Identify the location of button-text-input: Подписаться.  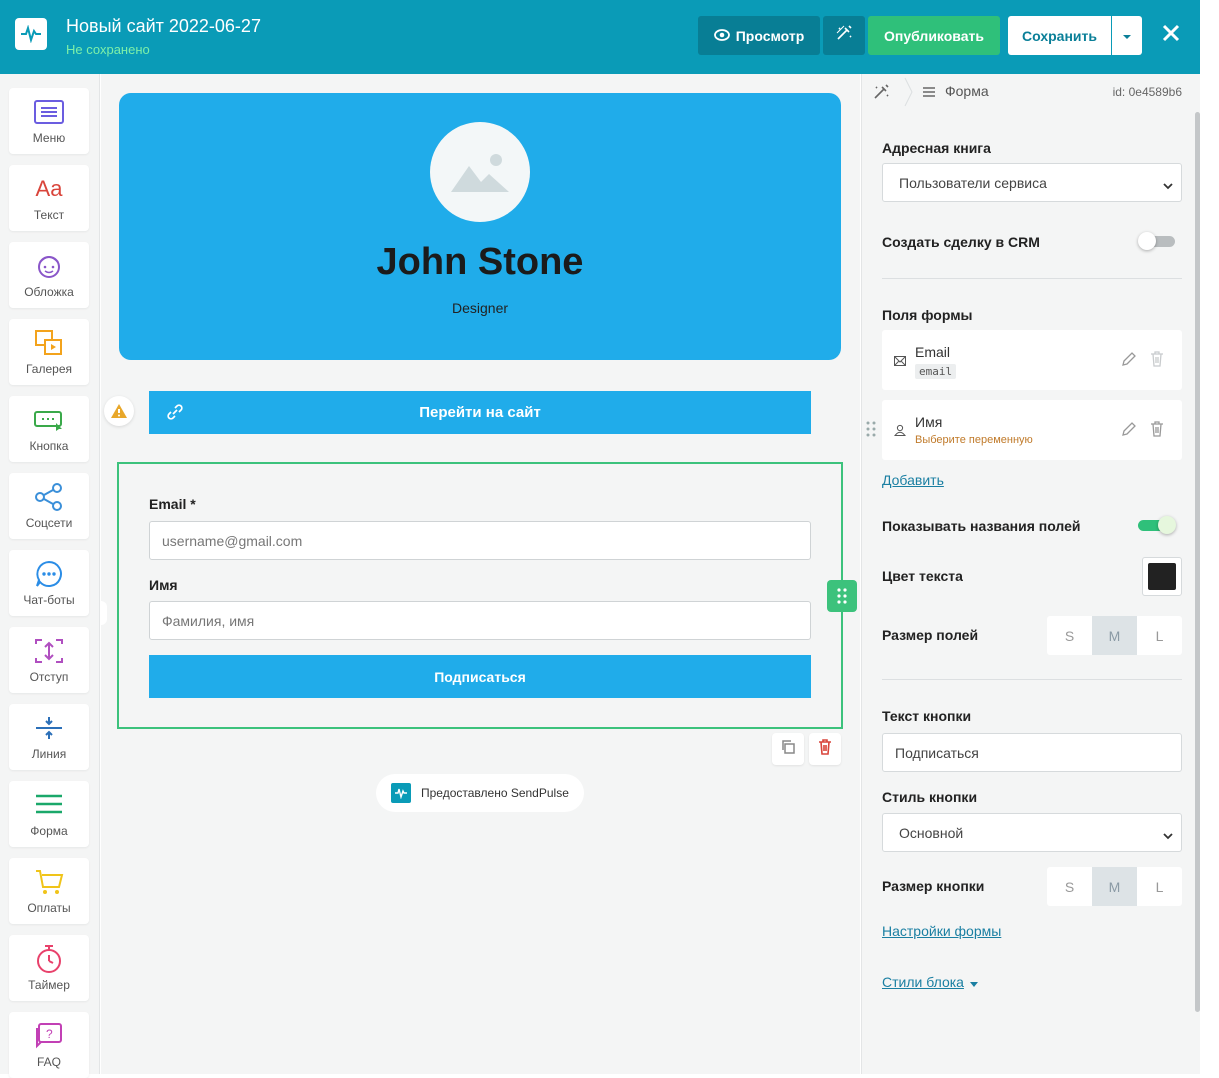
(1032, 752).